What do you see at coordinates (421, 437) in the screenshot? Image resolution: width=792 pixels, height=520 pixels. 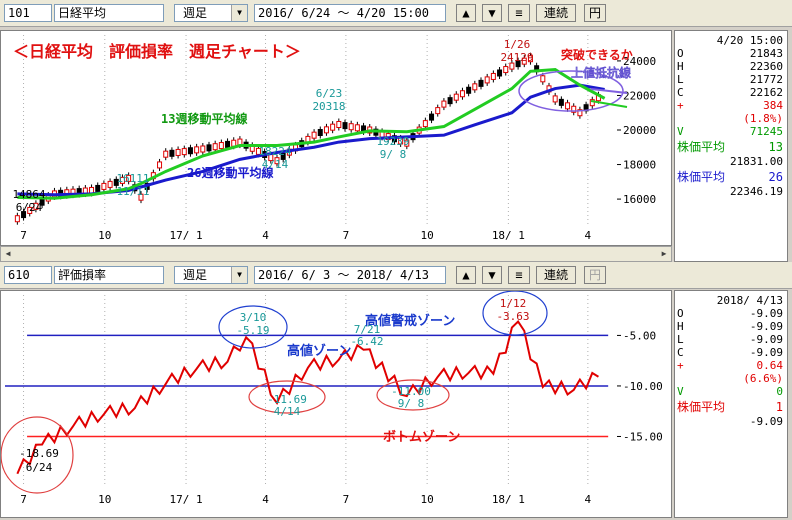 I see `zone-bottom-label: ボトムゾーン` at bounding box center [421, 437].